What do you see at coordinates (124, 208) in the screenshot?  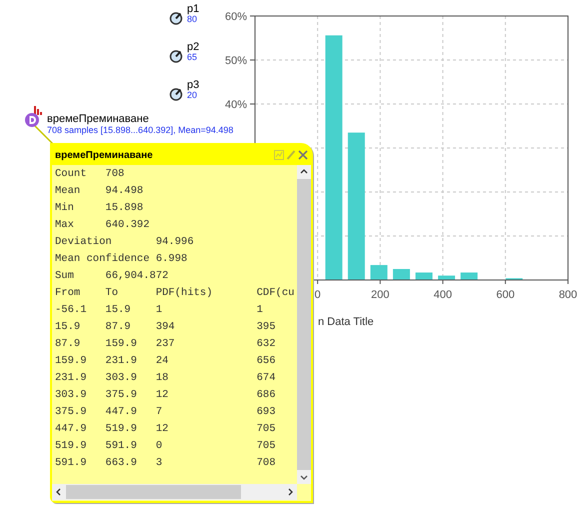 I see `stat-value: 15.898` at bounding box center [124, 208].